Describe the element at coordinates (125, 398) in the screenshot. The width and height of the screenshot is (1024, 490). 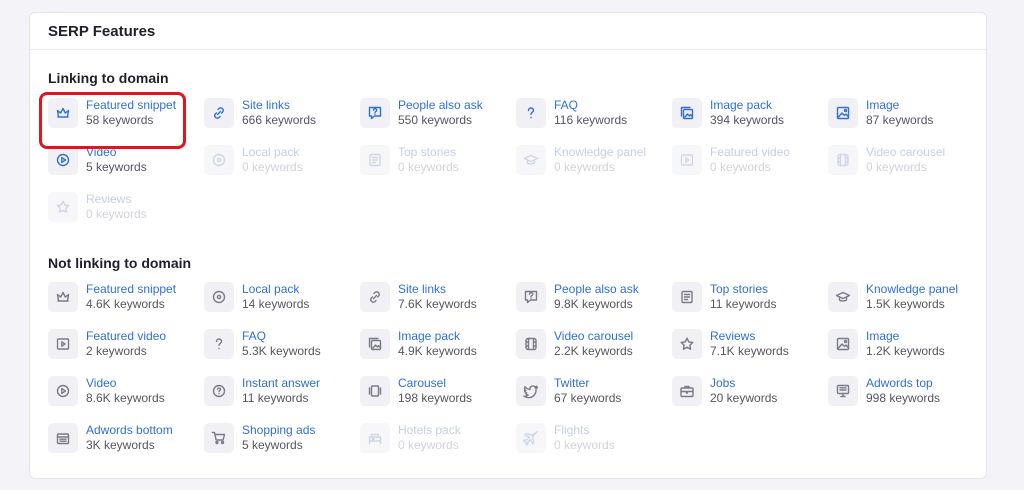
I see `serp-feature-count: 8.6K keywords` at that location.